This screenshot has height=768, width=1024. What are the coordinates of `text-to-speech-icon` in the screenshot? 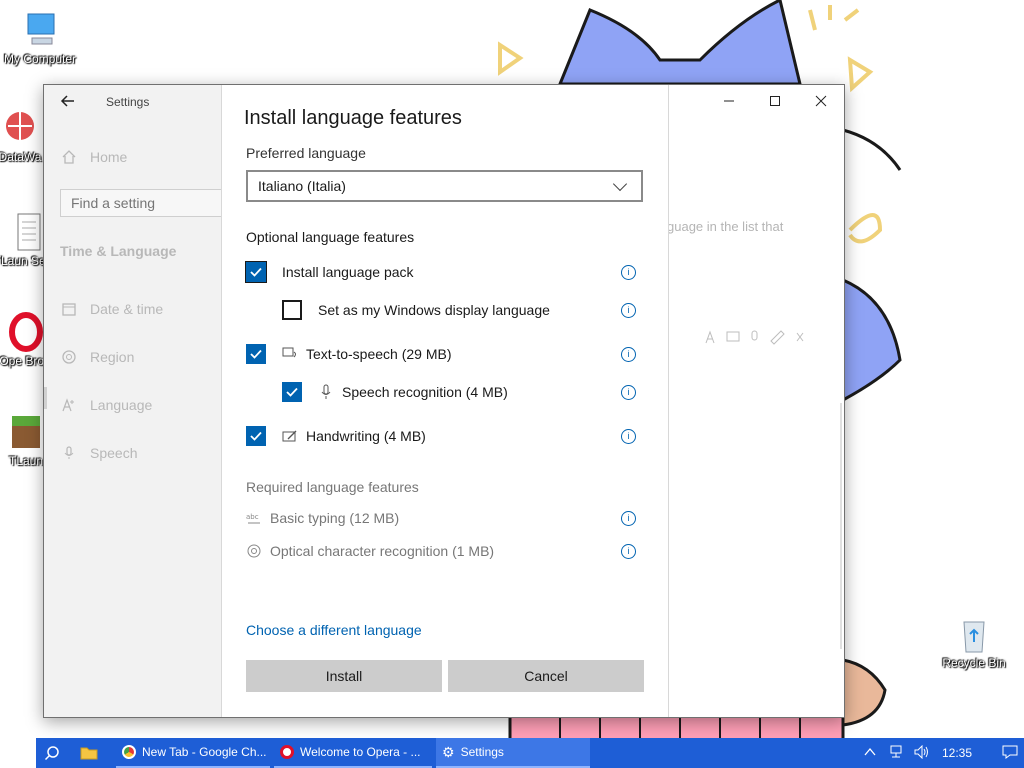 It's located at (290, 354).